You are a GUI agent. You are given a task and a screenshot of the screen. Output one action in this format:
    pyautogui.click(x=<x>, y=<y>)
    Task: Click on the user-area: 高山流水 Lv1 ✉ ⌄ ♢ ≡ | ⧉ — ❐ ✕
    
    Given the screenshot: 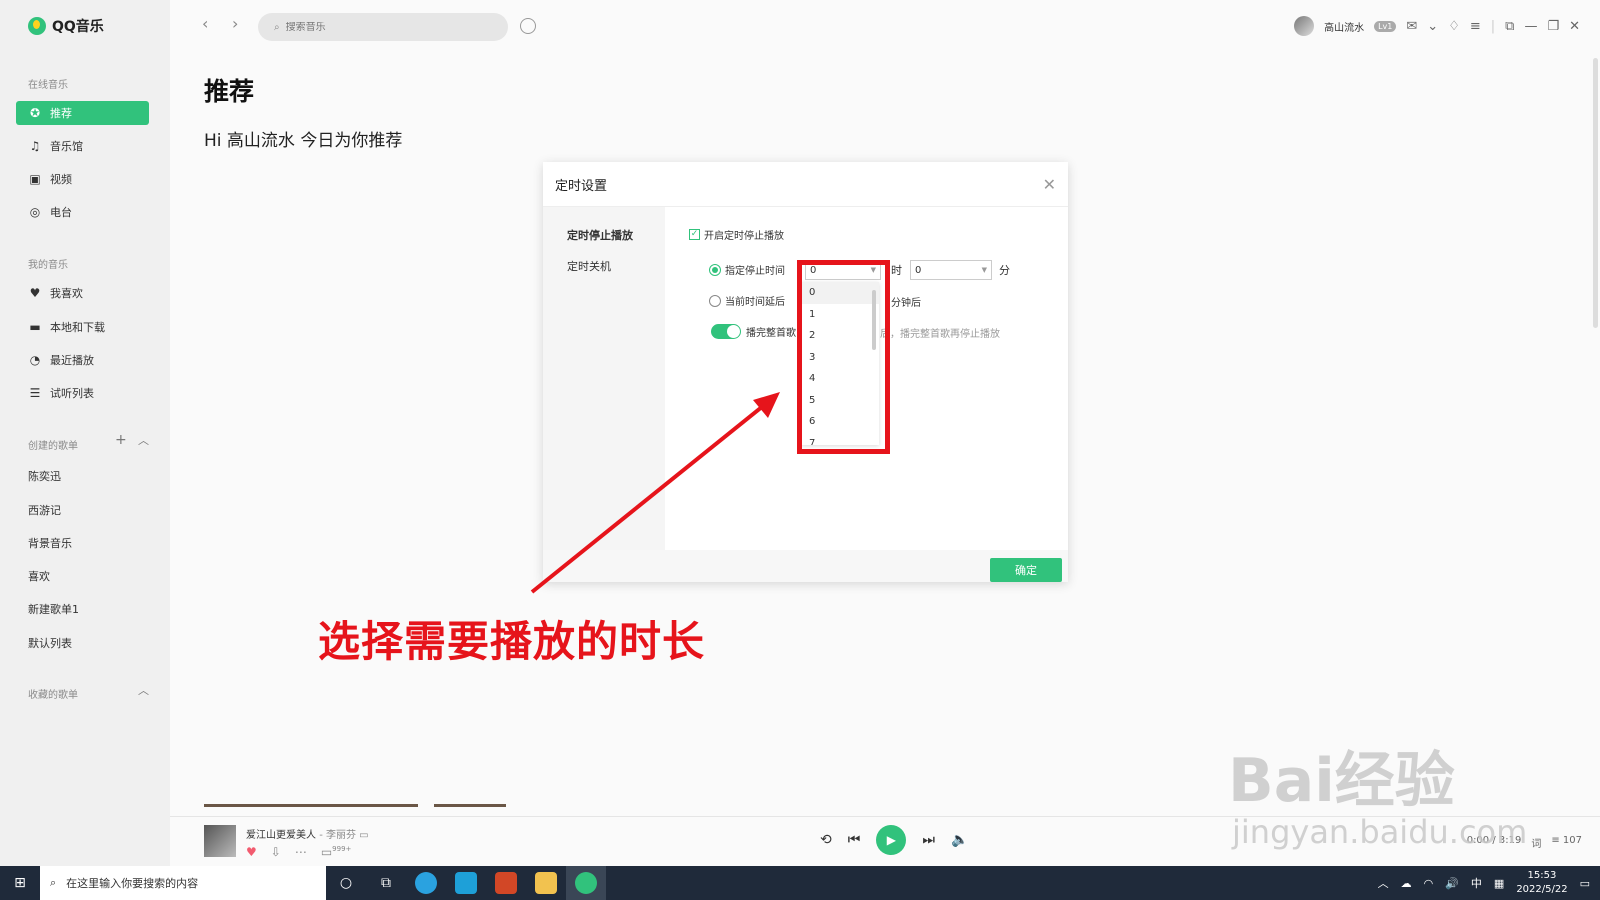 What is the action you would take?
    pyautogui.click(x=1437, y=26)
    